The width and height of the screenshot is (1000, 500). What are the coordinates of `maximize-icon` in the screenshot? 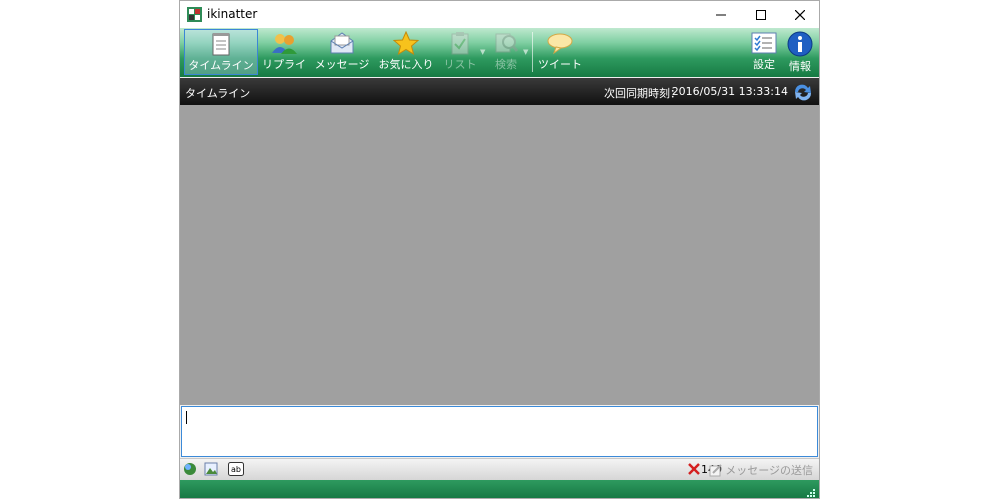 It's located at (761, 14).